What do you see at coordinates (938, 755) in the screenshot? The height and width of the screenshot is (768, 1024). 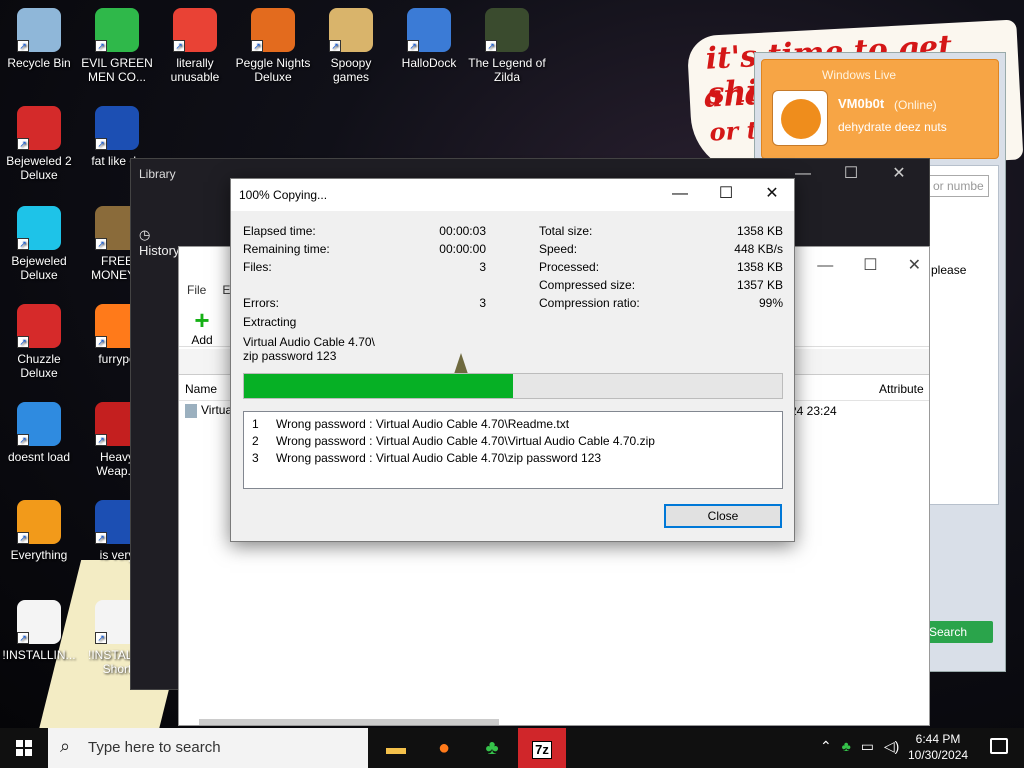 I see `clock-date: 10/30/2024` at bounding box center [938, 755].